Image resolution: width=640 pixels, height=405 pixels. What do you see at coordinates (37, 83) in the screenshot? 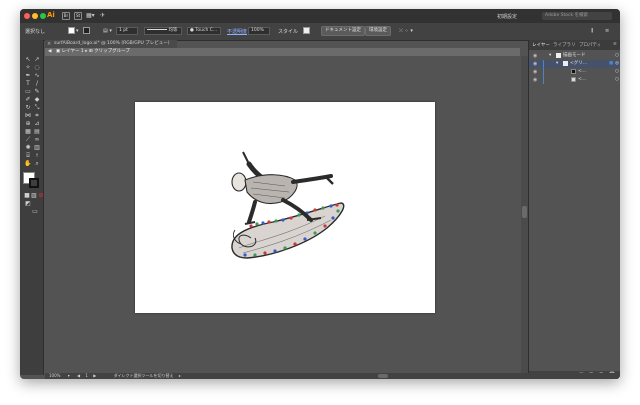
I see `line-tool-icon: /` at bounding box center [37, 83].